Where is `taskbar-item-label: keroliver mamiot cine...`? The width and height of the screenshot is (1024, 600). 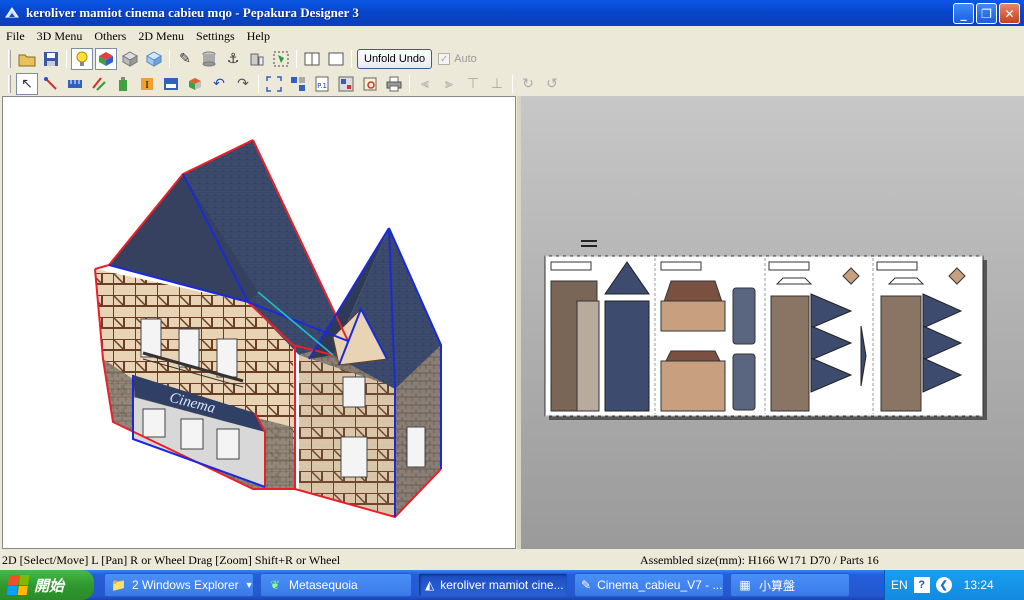 taskbar-item-label: keroliver mamiot cine... is located at coordinates (502, 585).